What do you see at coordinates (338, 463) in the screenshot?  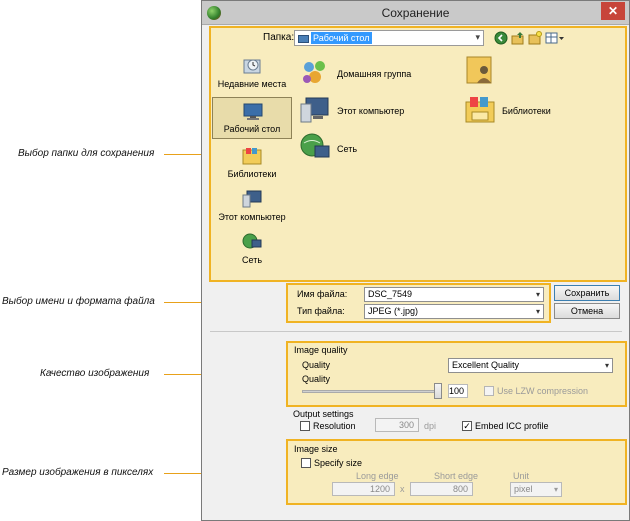 I see `specify-size-label: Specify size` at bounding box center [338, 463].